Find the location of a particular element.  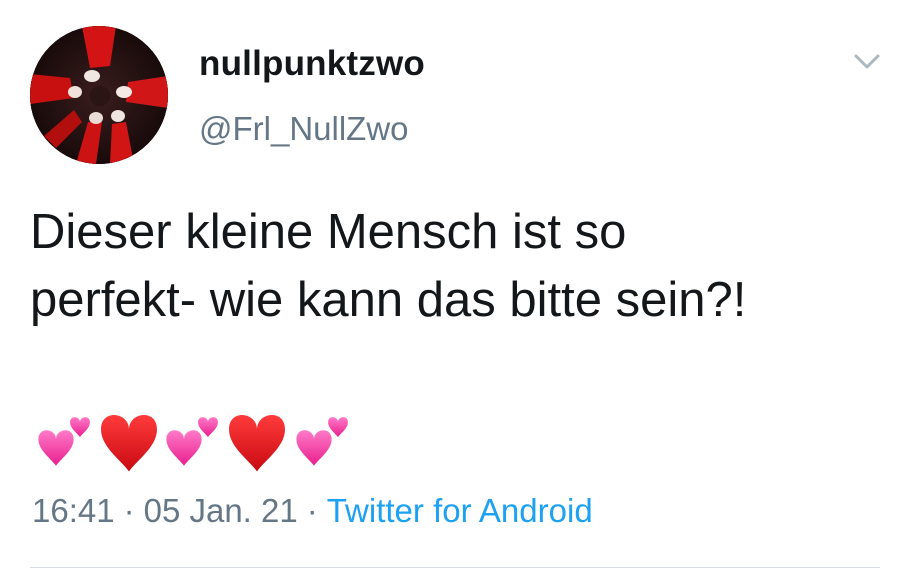

display-name: nullpunktzwo is located at coordinates (312, 64).